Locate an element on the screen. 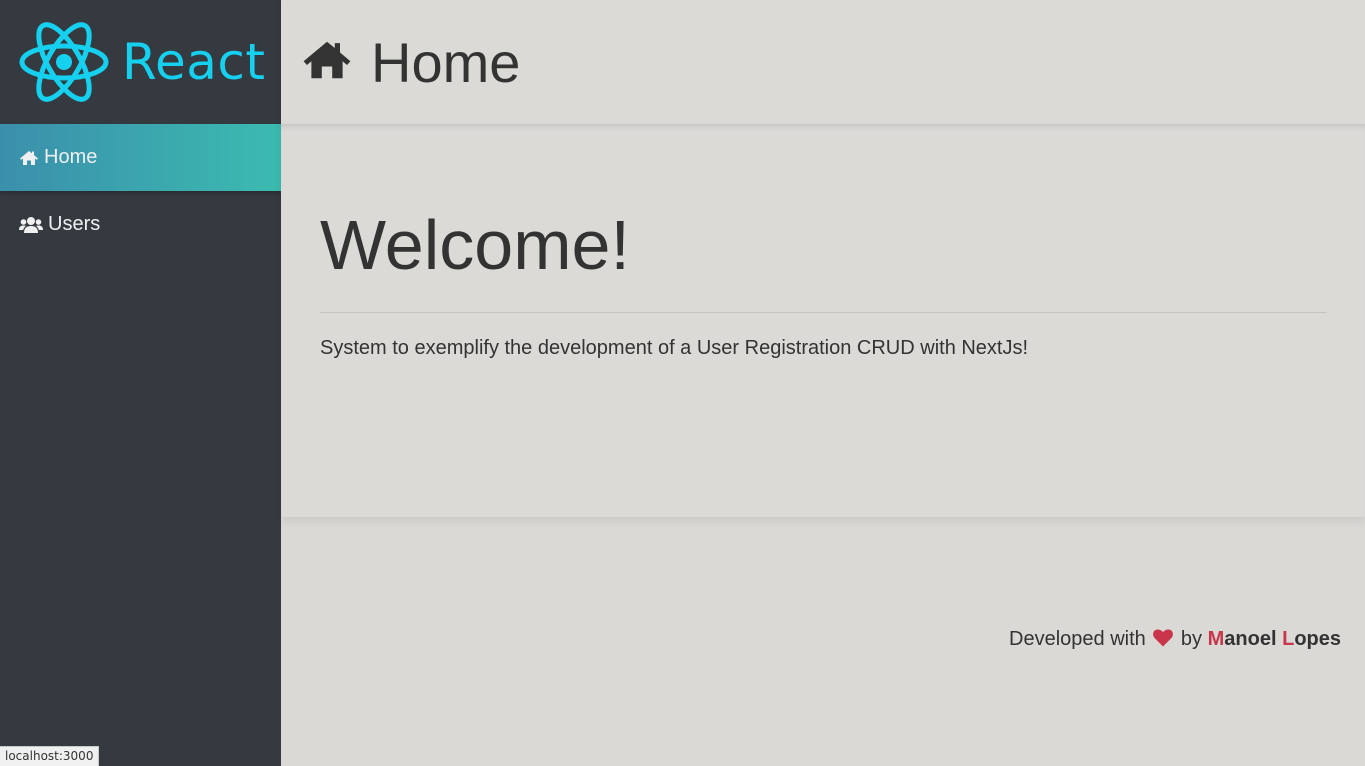 Image resolution: width=1365 pixels, height=766 pixels. author-name: Manoel Lopes is located at coordinates (1274, 639).